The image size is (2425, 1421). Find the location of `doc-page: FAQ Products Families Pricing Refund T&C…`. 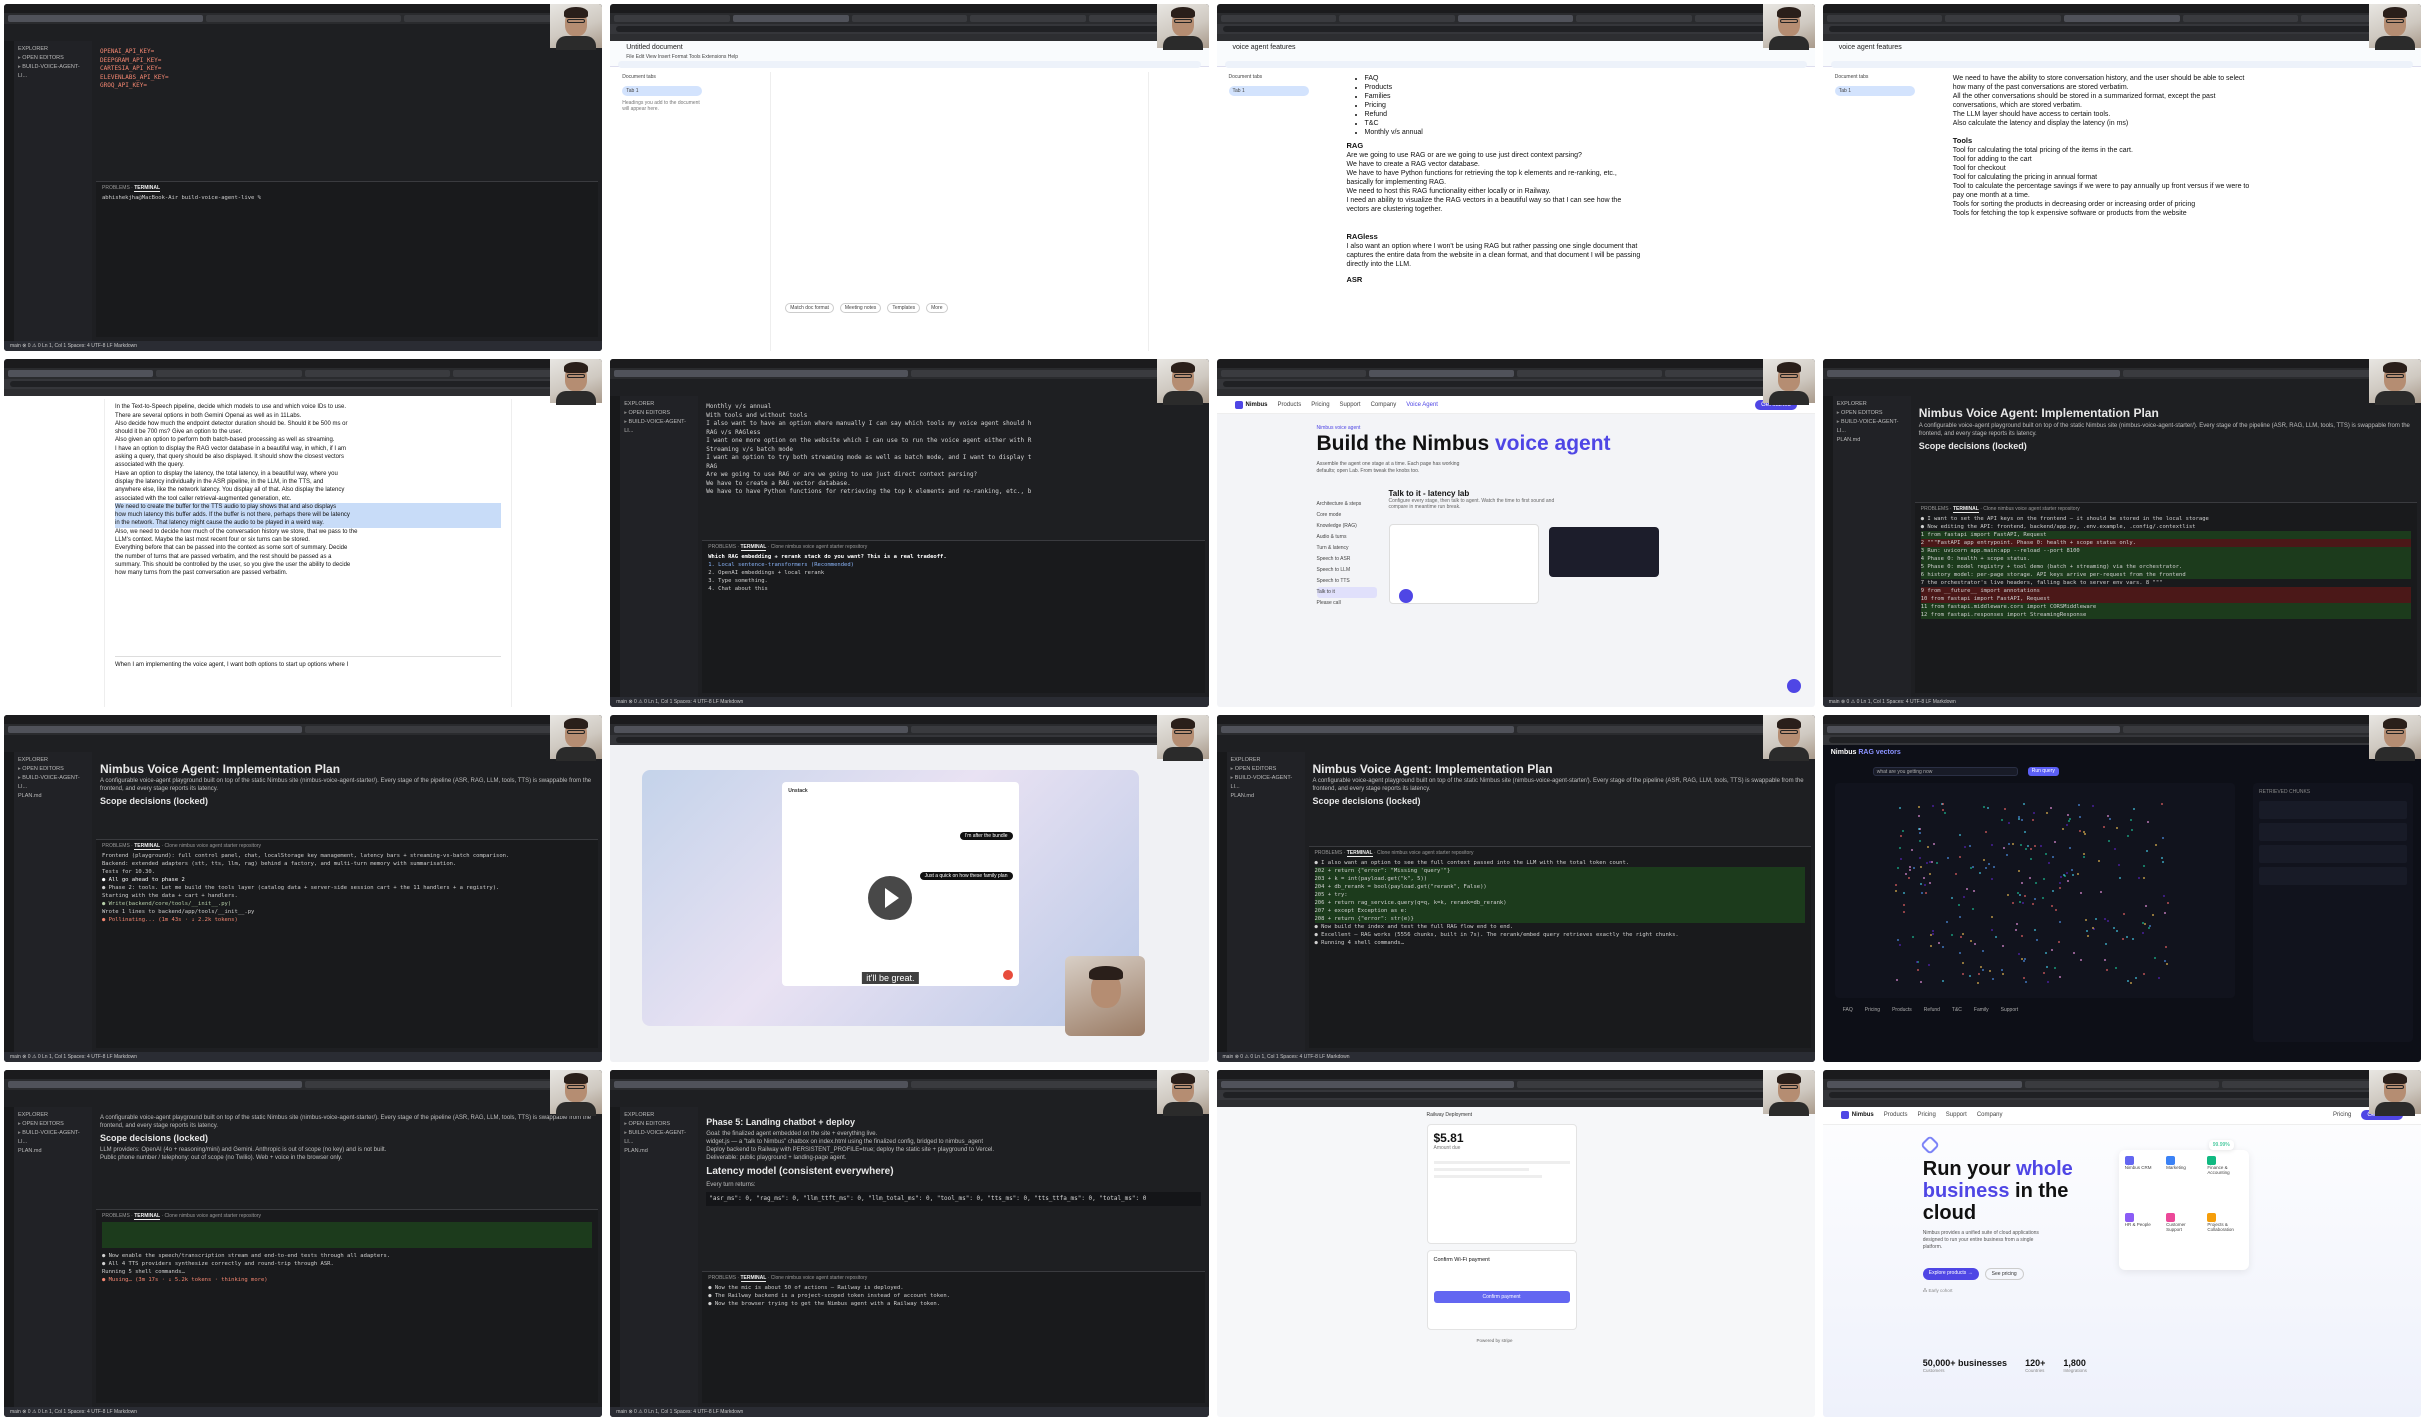

doc-page: FAQ Products Families Pricing Refund T&C… is located at coordinates (1560, 212).